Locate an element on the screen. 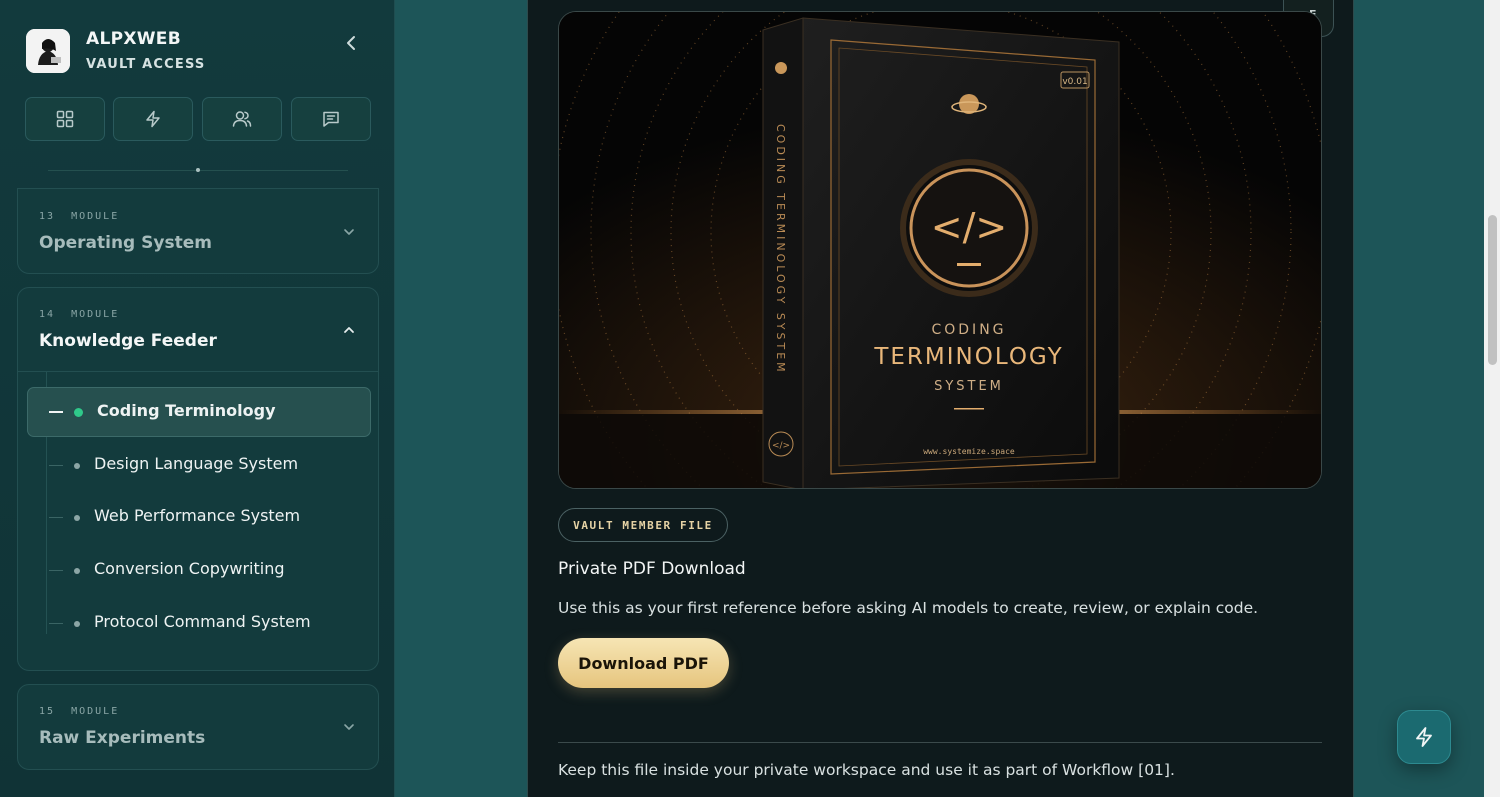 Image resolution: width=1500 pixels, height=797 pixels. message-icon is located at coordinates (331, 119).